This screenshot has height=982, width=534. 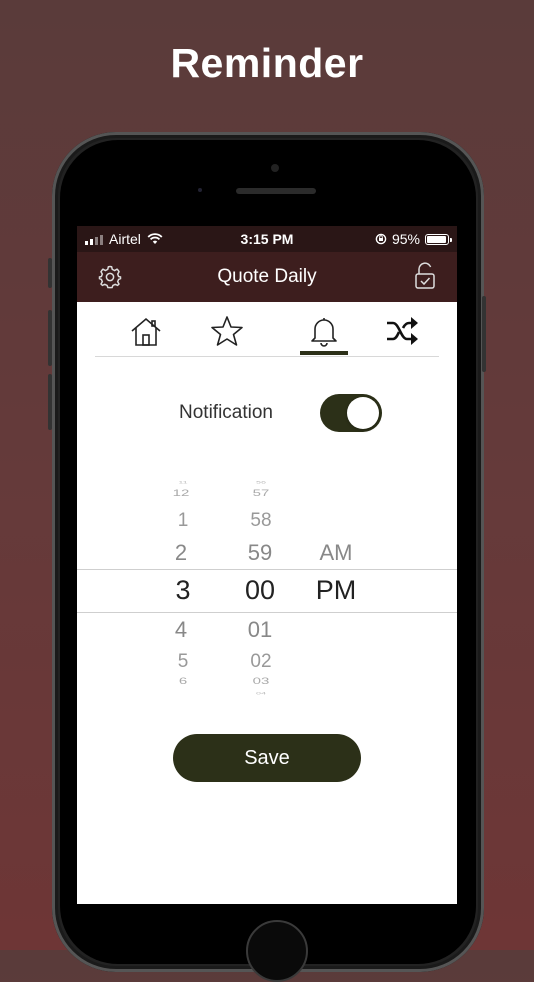 What do you see at coordinates (181, 630) in the screenshot?
I see `hour-option: 4` at bounding box center [181, 630].